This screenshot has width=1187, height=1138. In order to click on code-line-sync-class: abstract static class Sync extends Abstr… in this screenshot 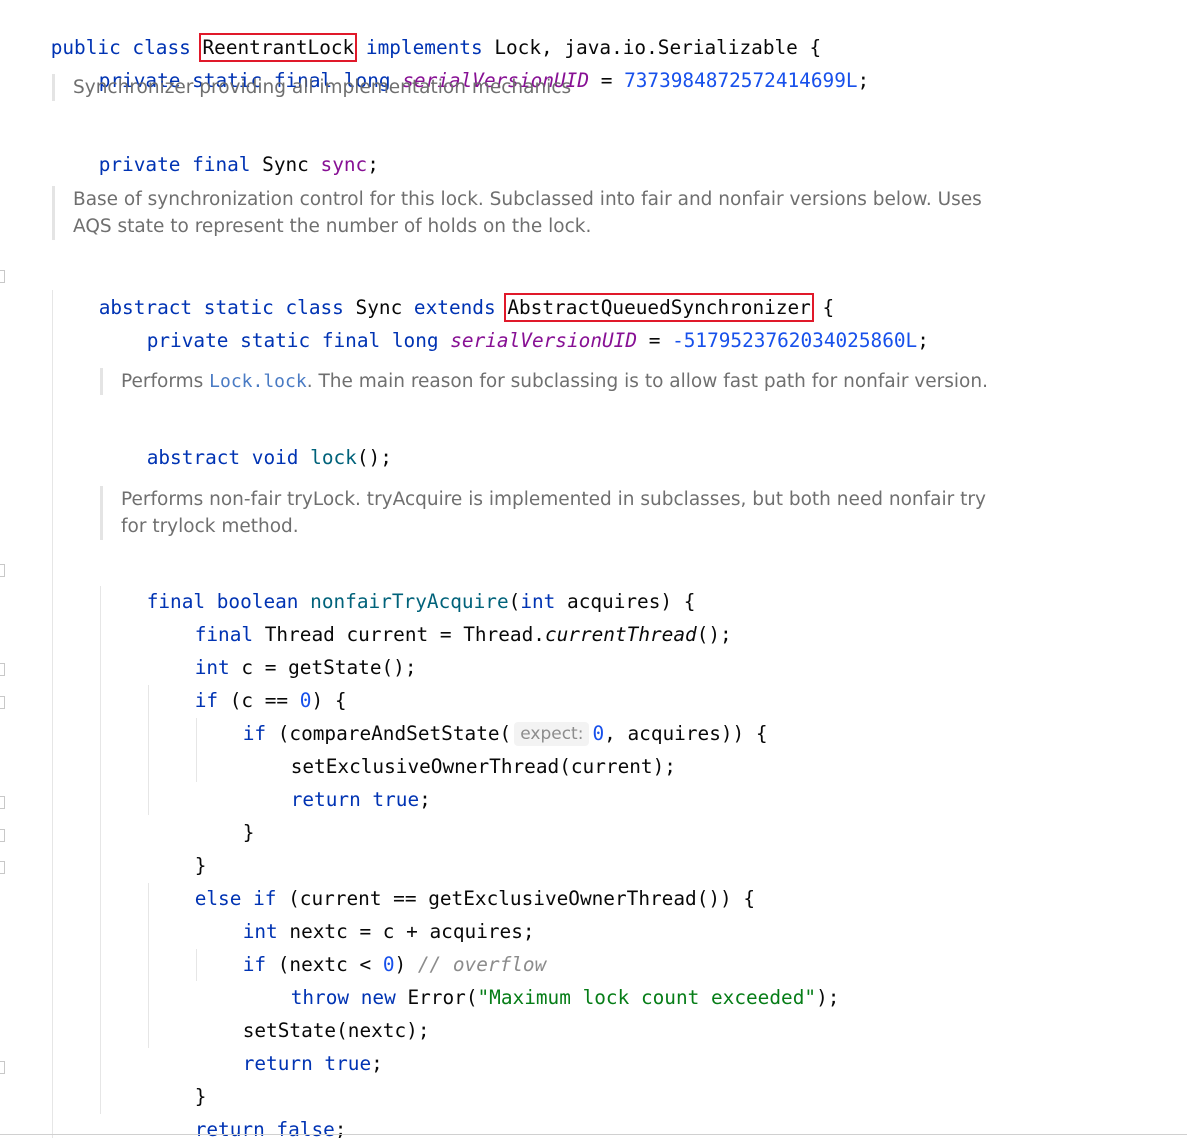, I will do `click(443, 290)`.